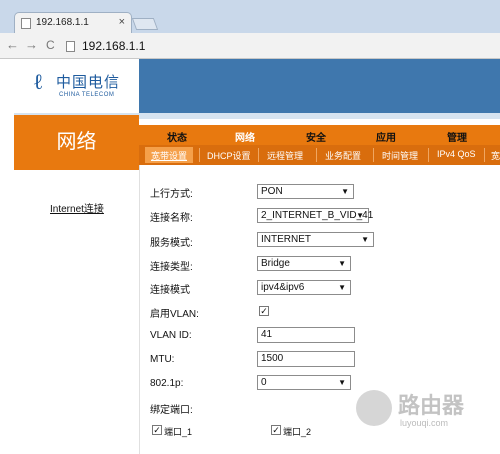 This screenshot has height=454, width=500. Describe the element at coordinates (275, 263) in the screenshot. I see `conn-type-value: Bridge` at that location.